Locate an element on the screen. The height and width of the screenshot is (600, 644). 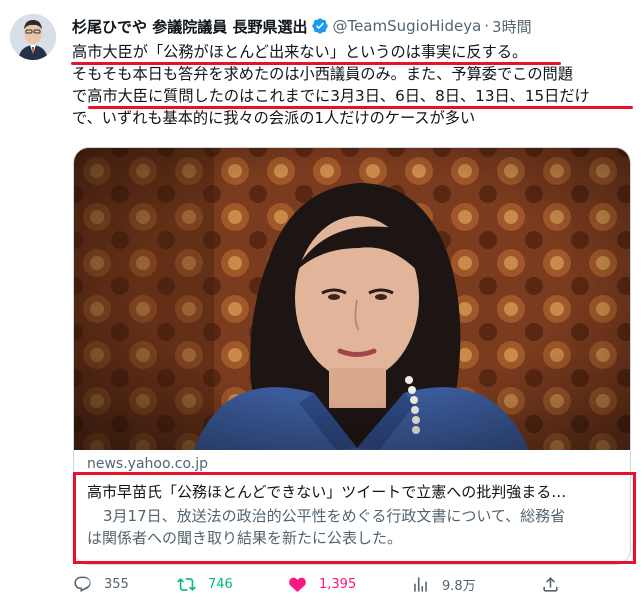
annotation-box is located at coordinates (354, 518).